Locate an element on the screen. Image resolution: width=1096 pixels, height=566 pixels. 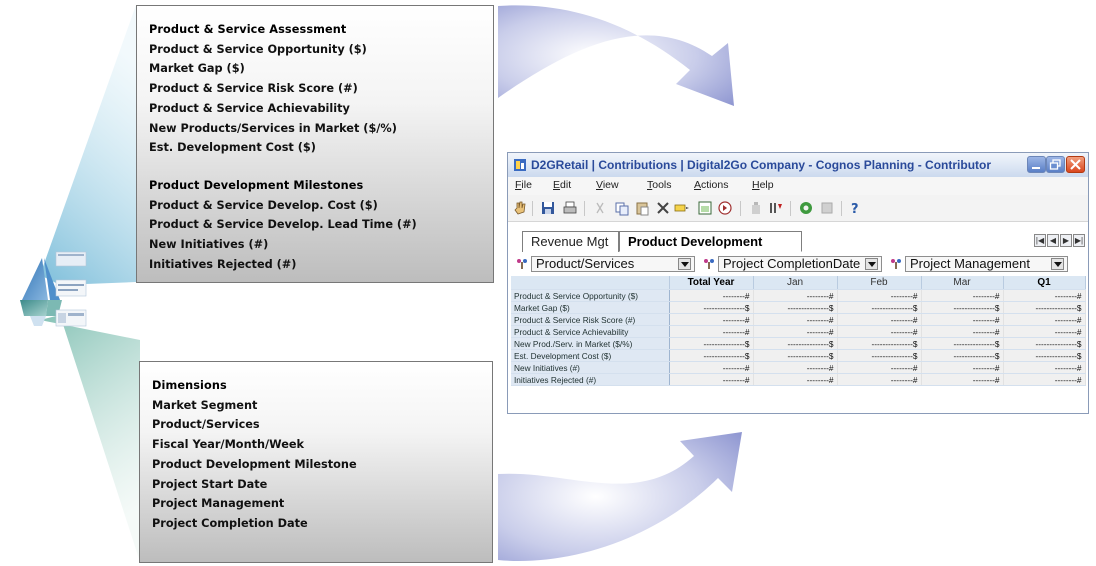
tool-disabled-icon is located at coordinates (756, 208).